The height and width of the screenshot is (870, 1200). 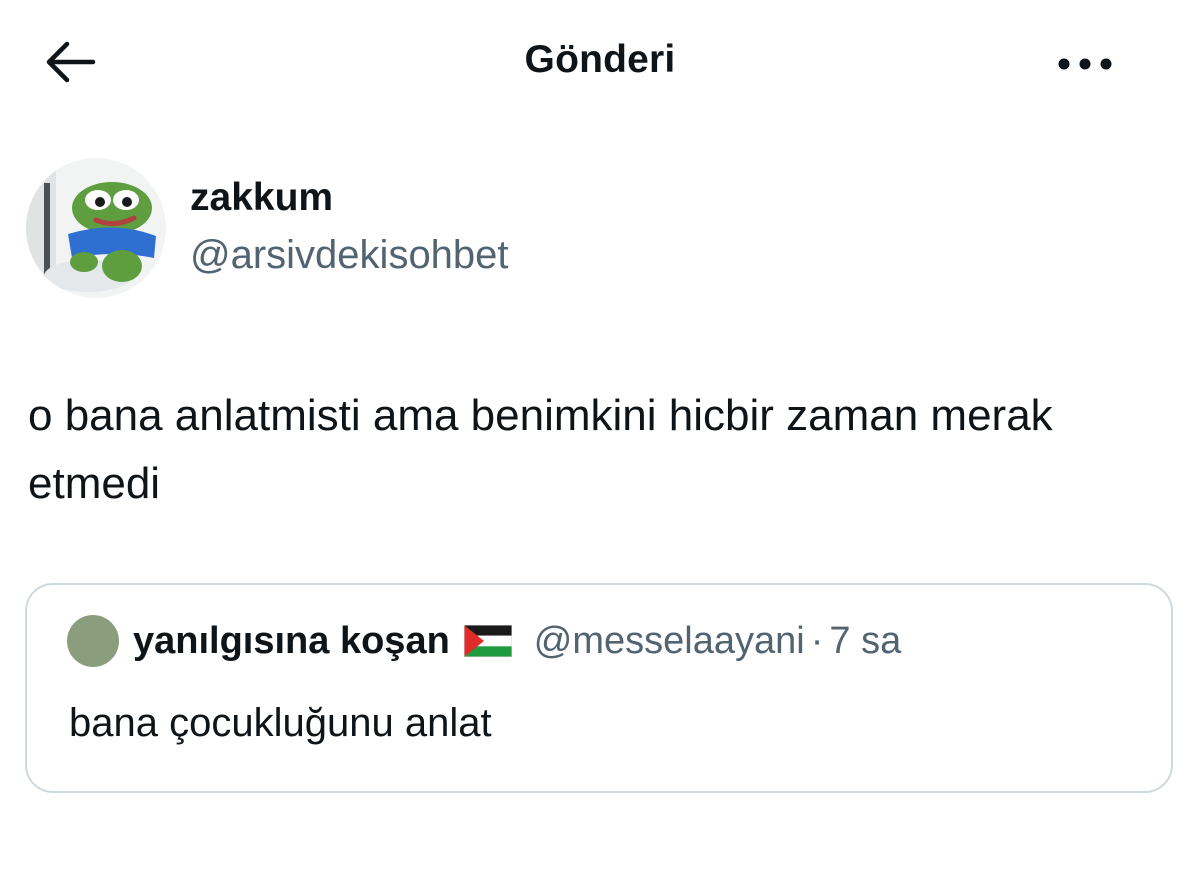 What do you see at coordinates (487, 641) in the screenshot?
I see `palestine-flag-icon` at bounding box center [487, 641].